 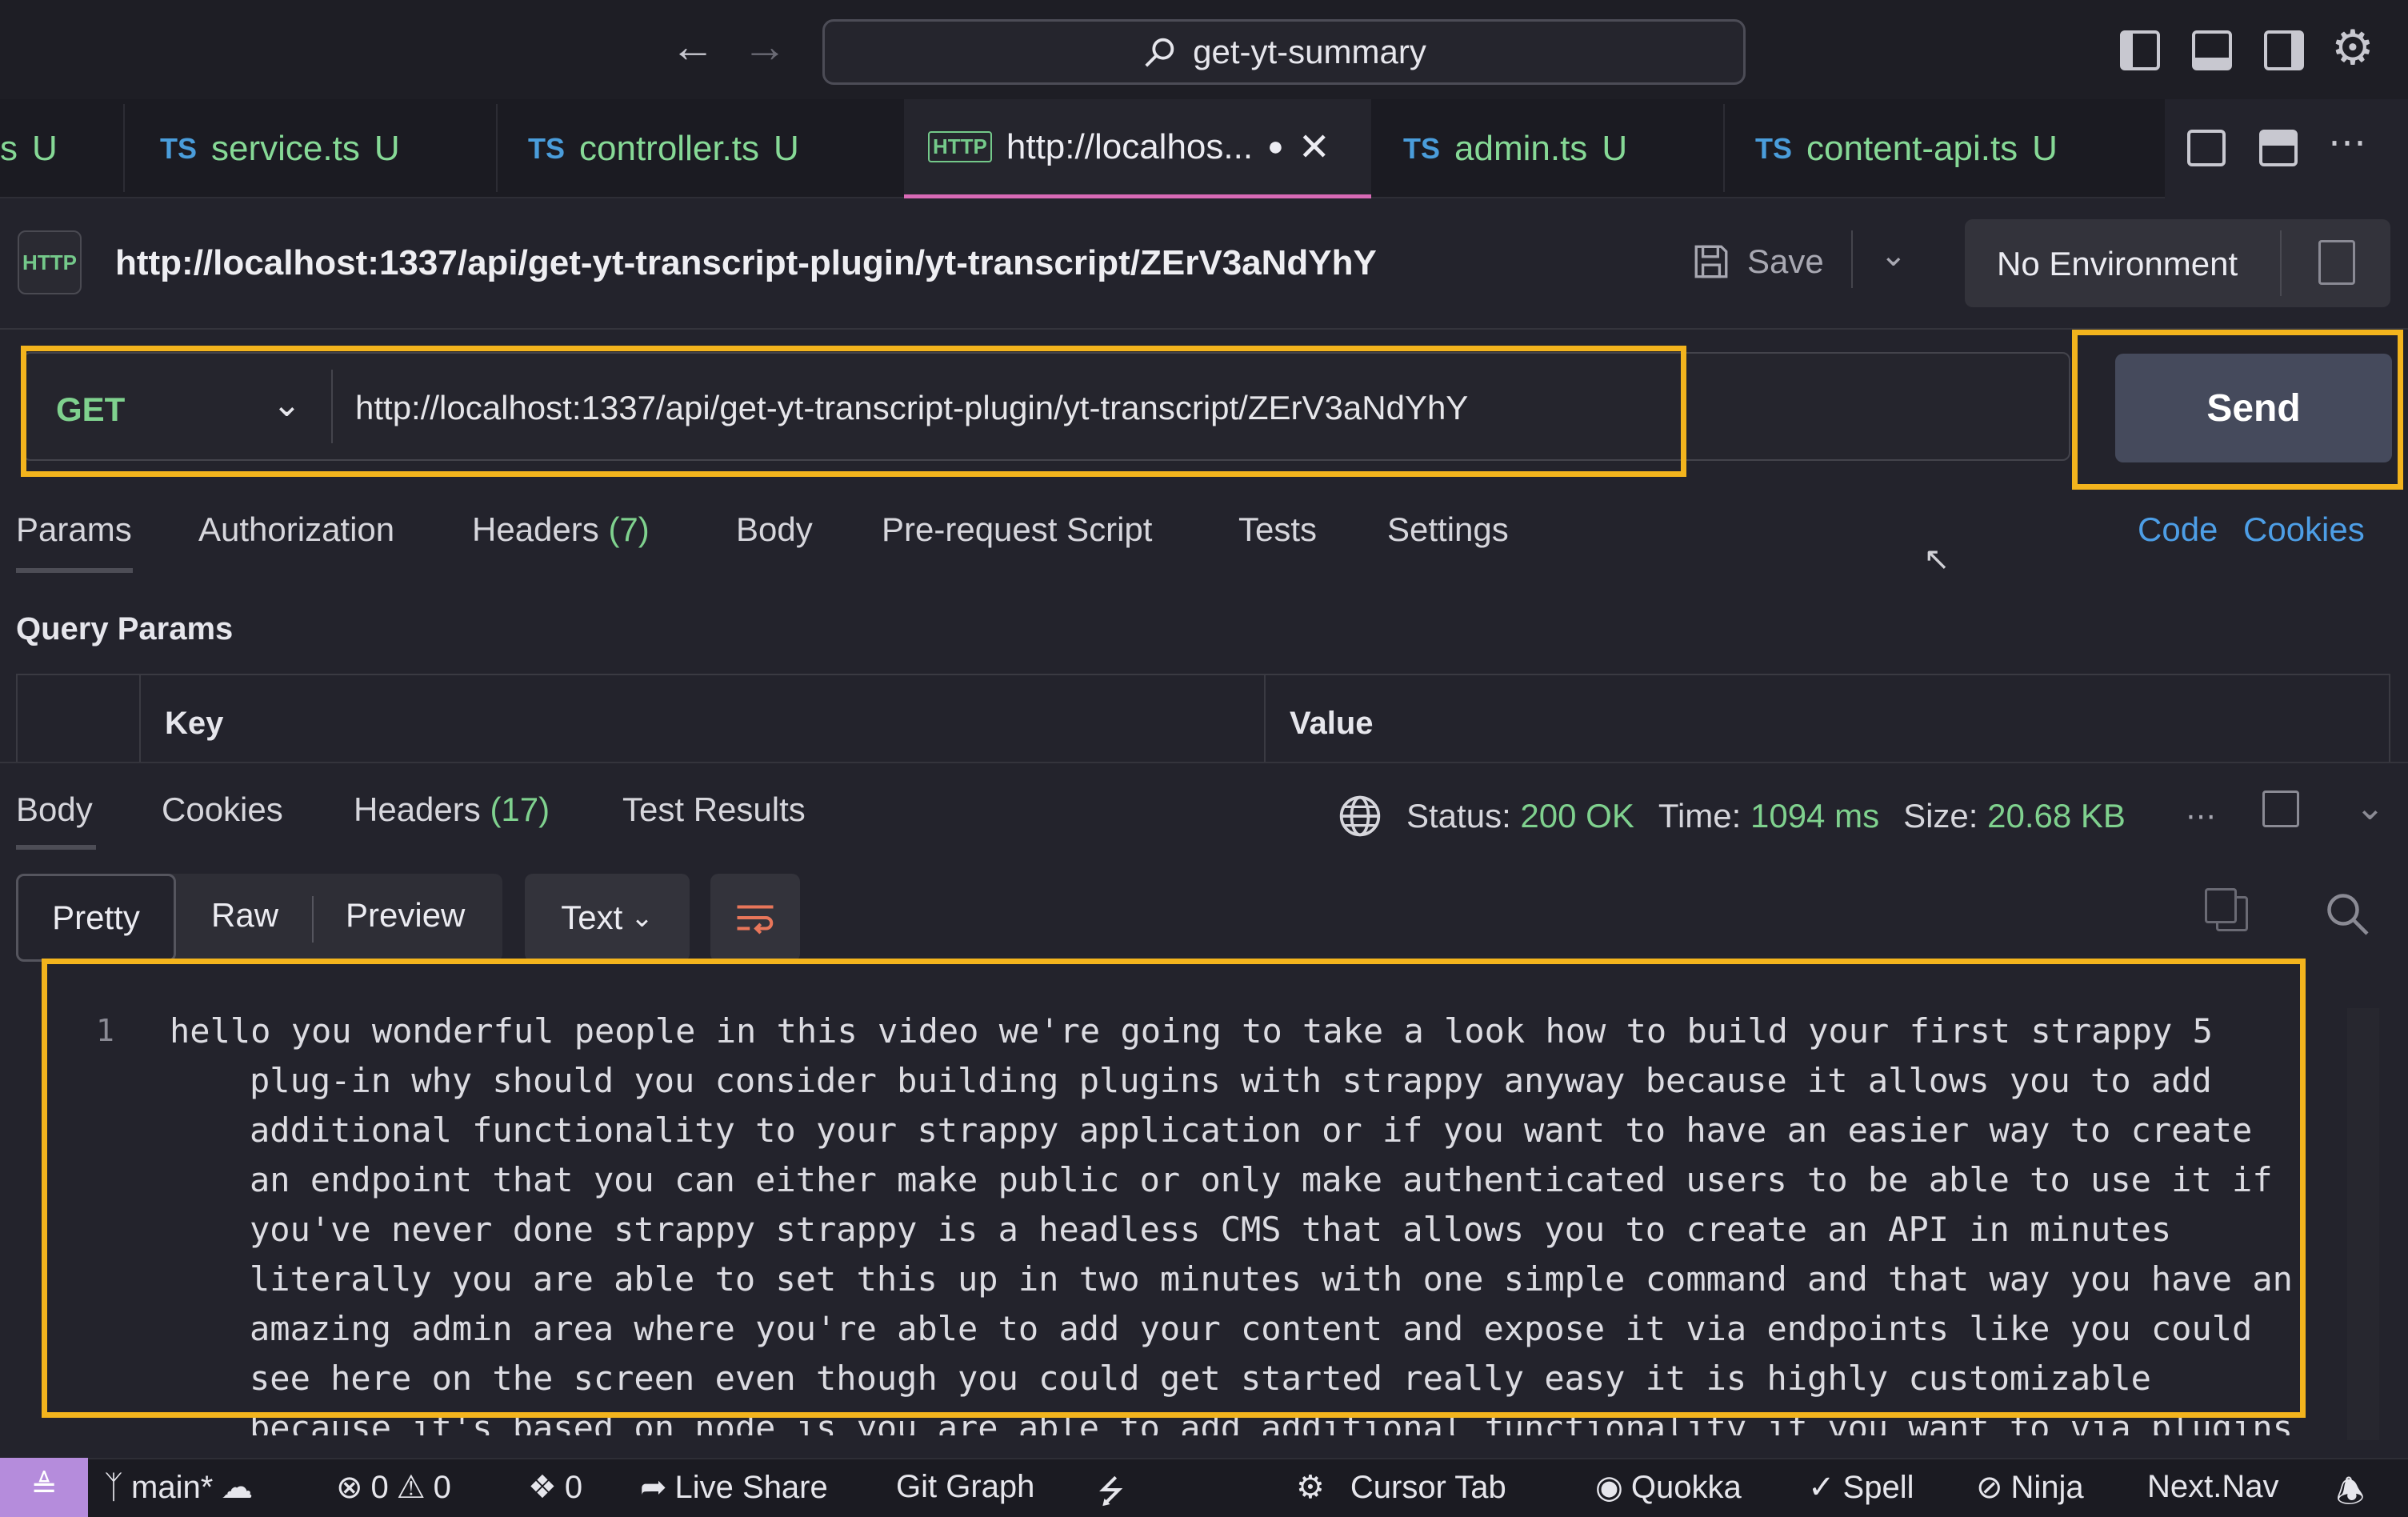 I want to click on status-indicator: Status: 200 OK, so click(x=1520, y=816).